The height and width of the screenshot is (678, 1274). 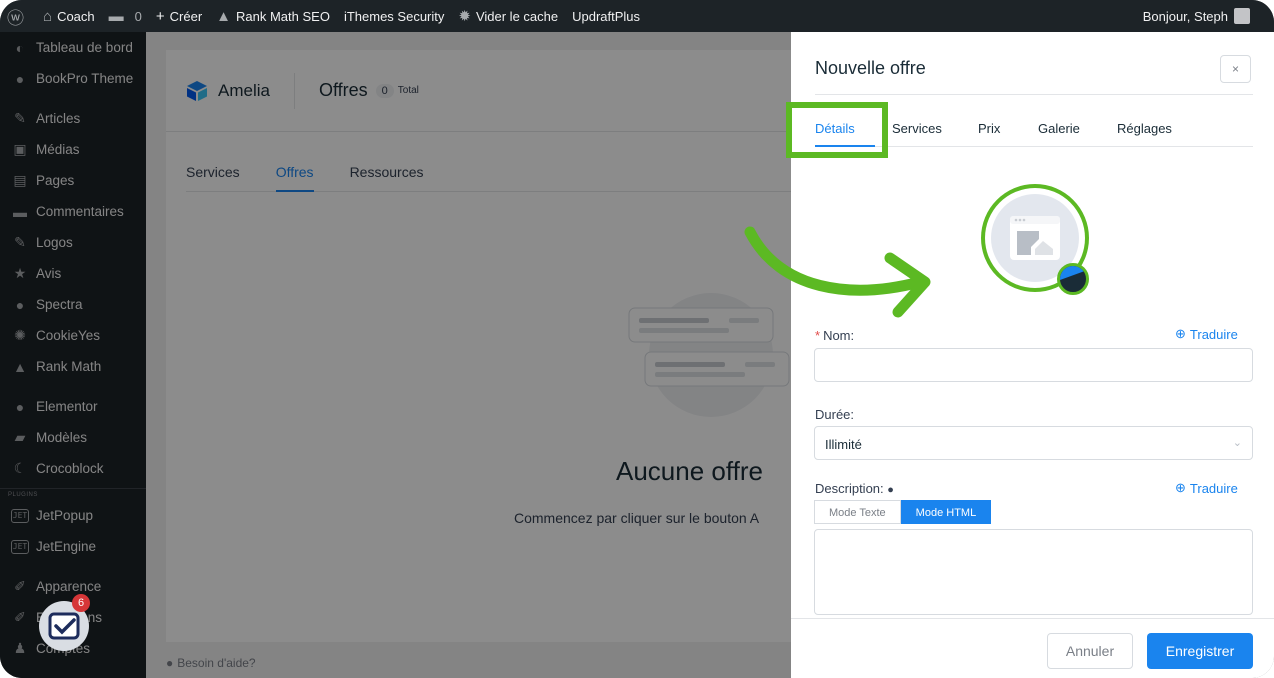 I want to click on close-icon: ×, so click(x=1235, y=69).